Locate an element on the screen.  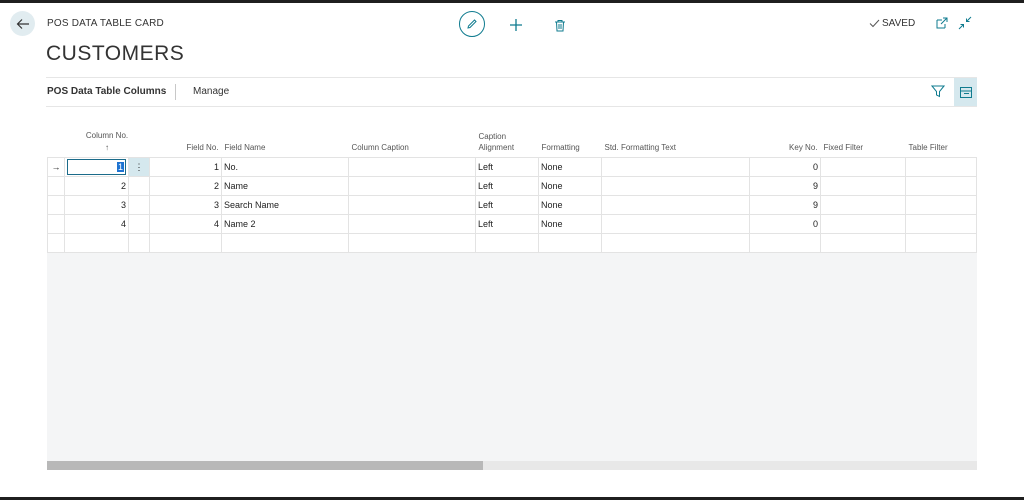
column-no-cell: 1 is located at coordinates (96, 167).